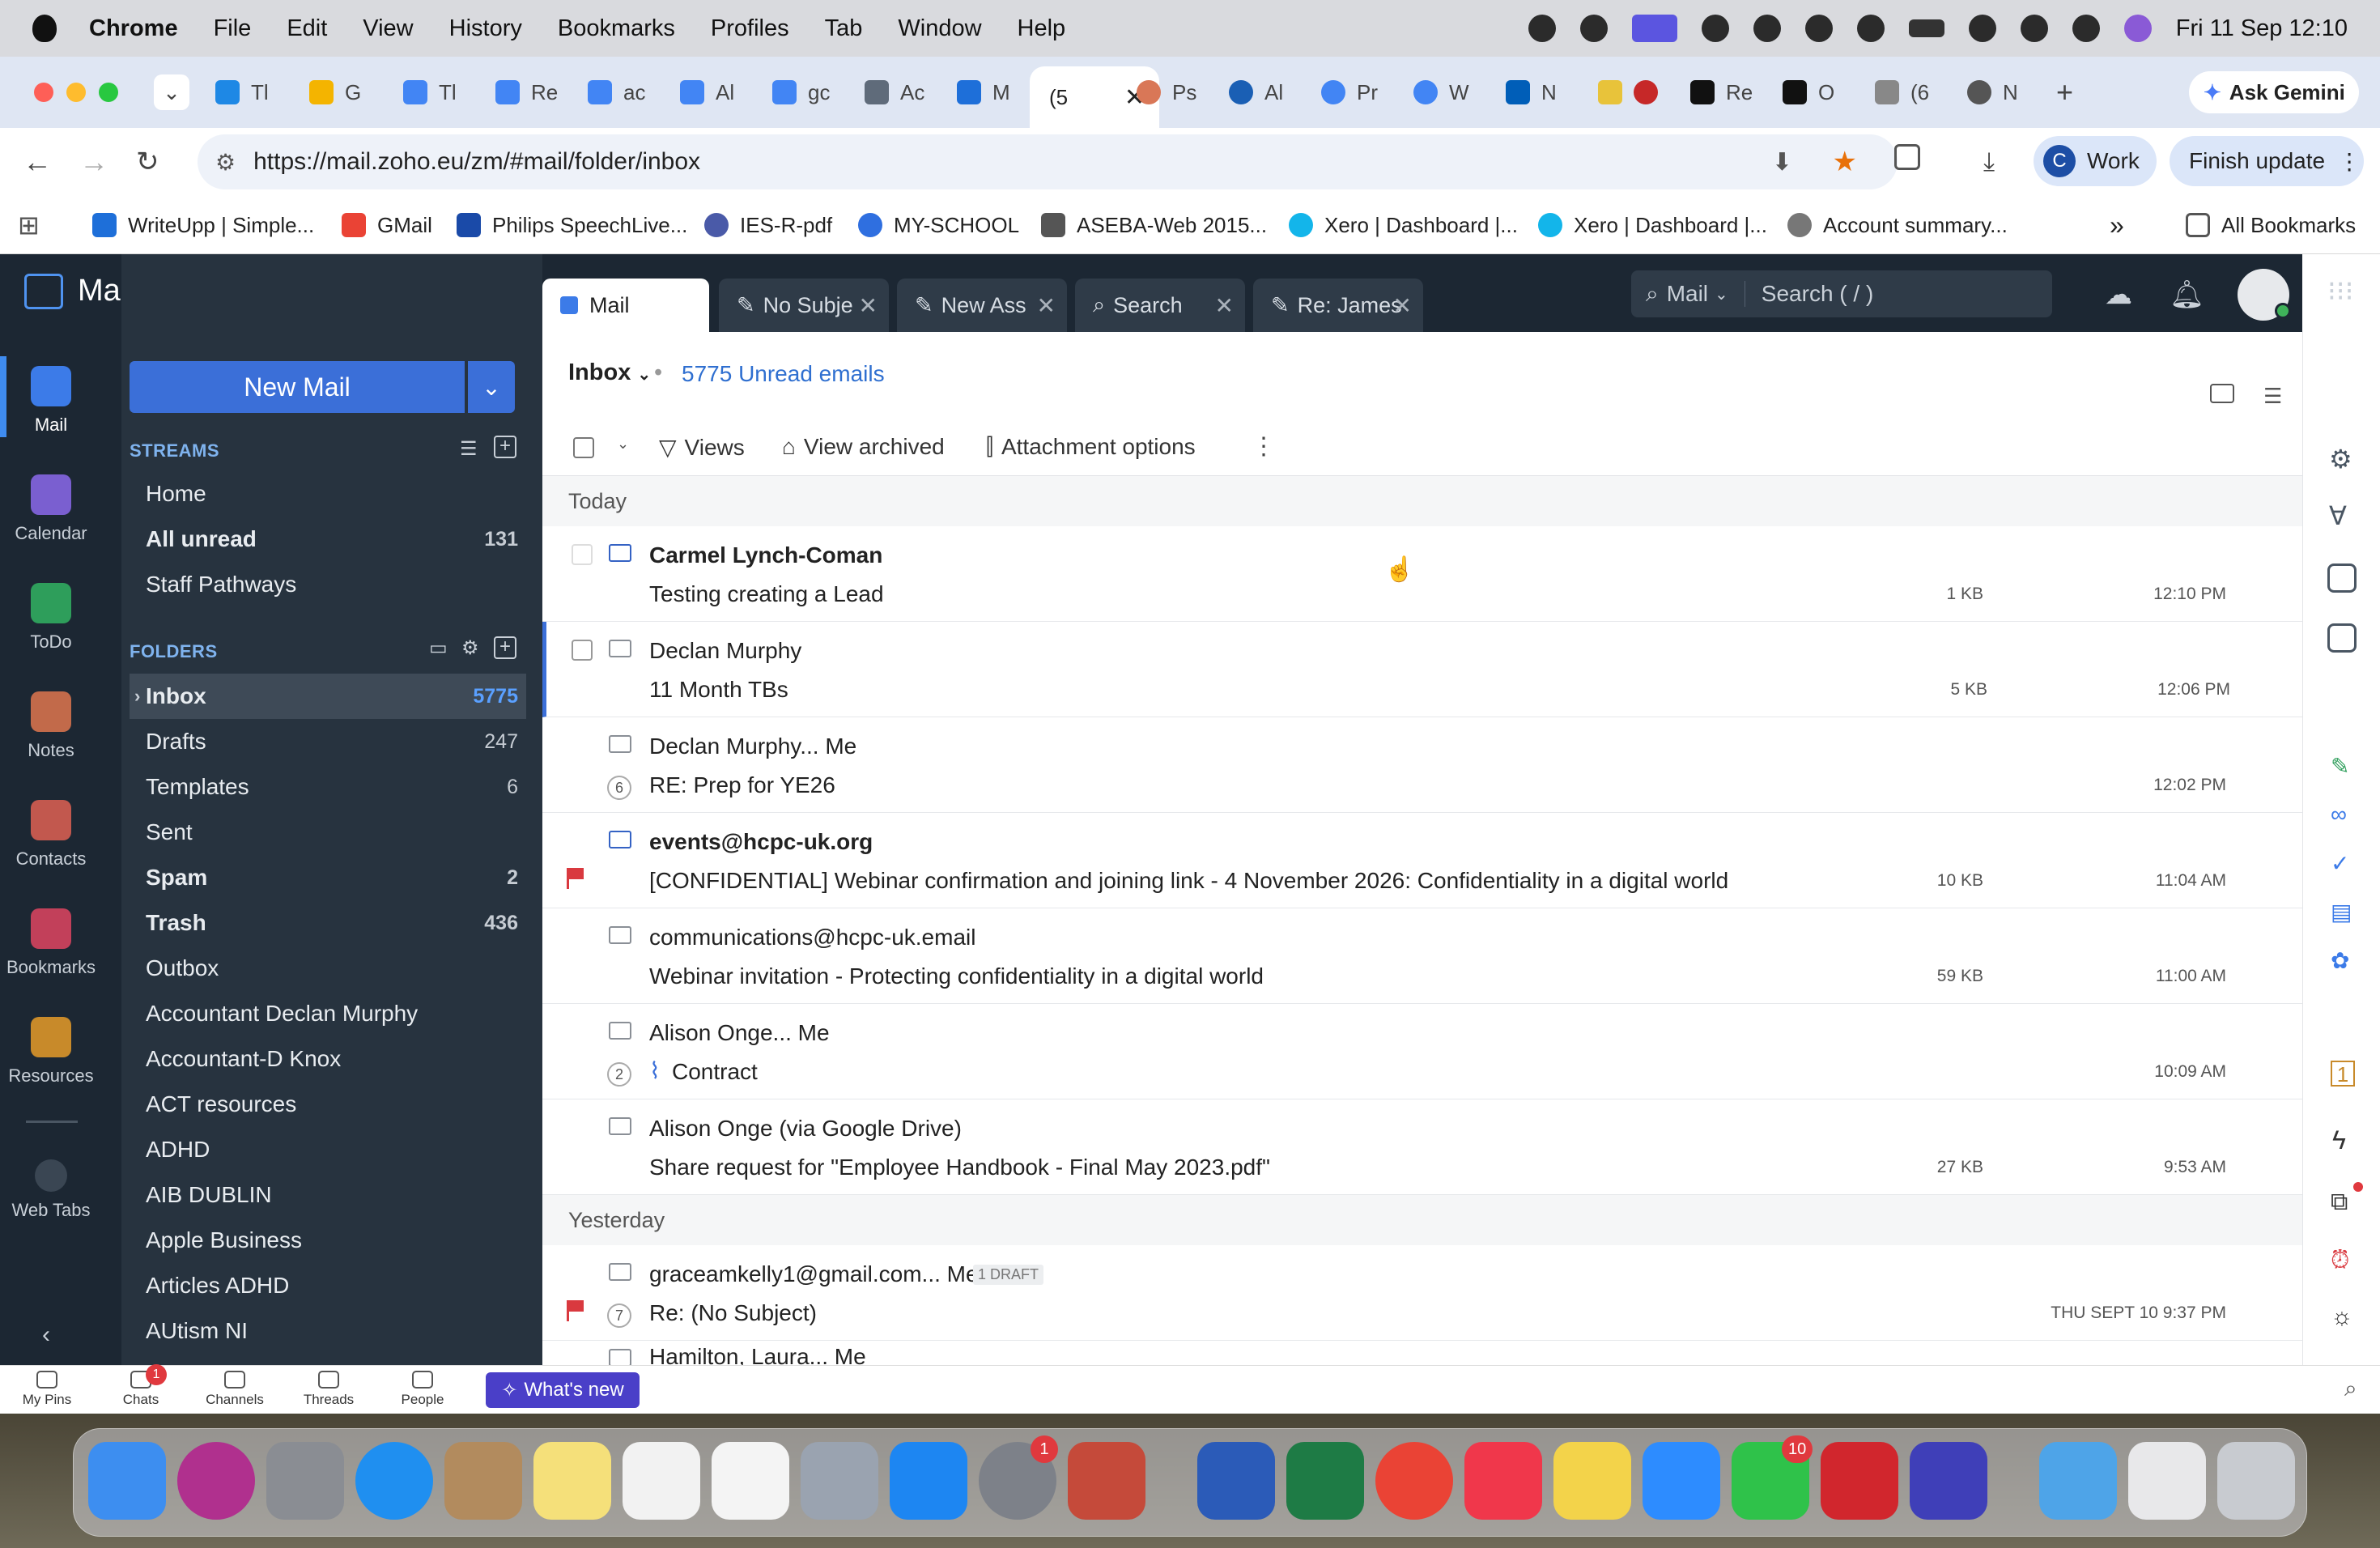 The width and height of the screenshot is (2380, 1548). What do you see at coordinates (2339, 1203) in the screenshot?
I see `extension-puzzle-icon: ⧉` at bounding box center [2339, 1203].